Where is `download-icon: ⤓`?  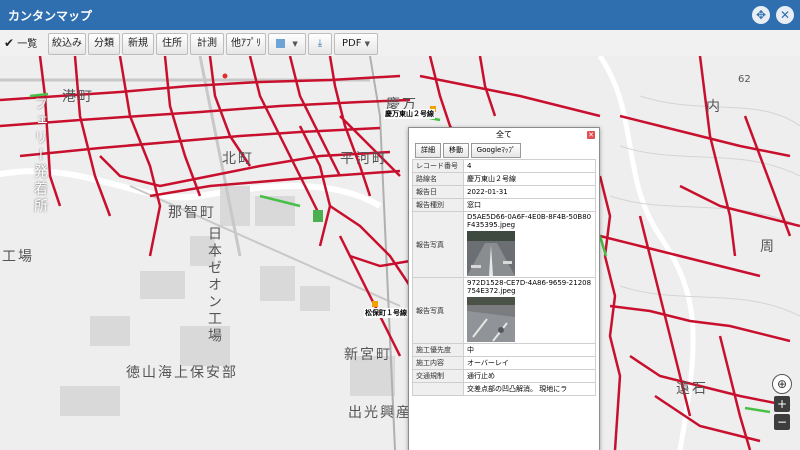 download-icon: ⤓ is located at coordinates (320, 43).